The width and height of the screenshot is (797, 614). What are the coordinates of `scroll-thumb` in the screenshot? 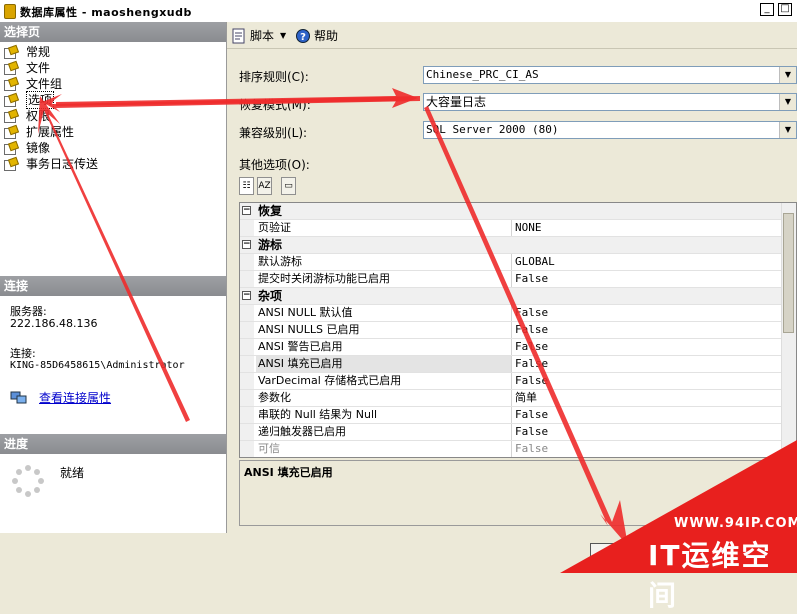 It's located at (788, 273).